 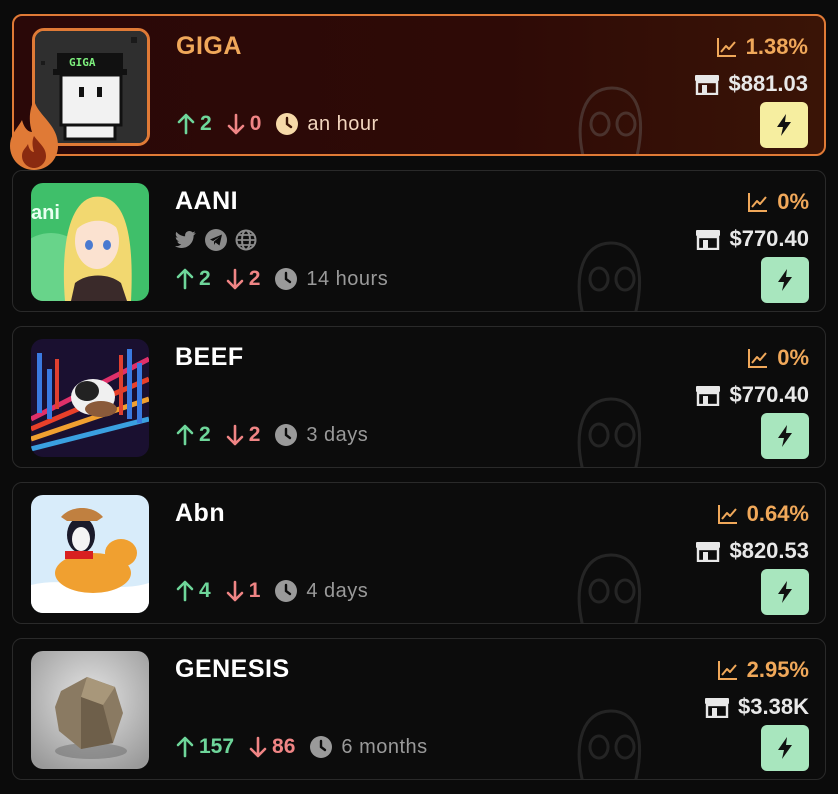 I want to click on upvotes: 4, so click(x=193, y=591).